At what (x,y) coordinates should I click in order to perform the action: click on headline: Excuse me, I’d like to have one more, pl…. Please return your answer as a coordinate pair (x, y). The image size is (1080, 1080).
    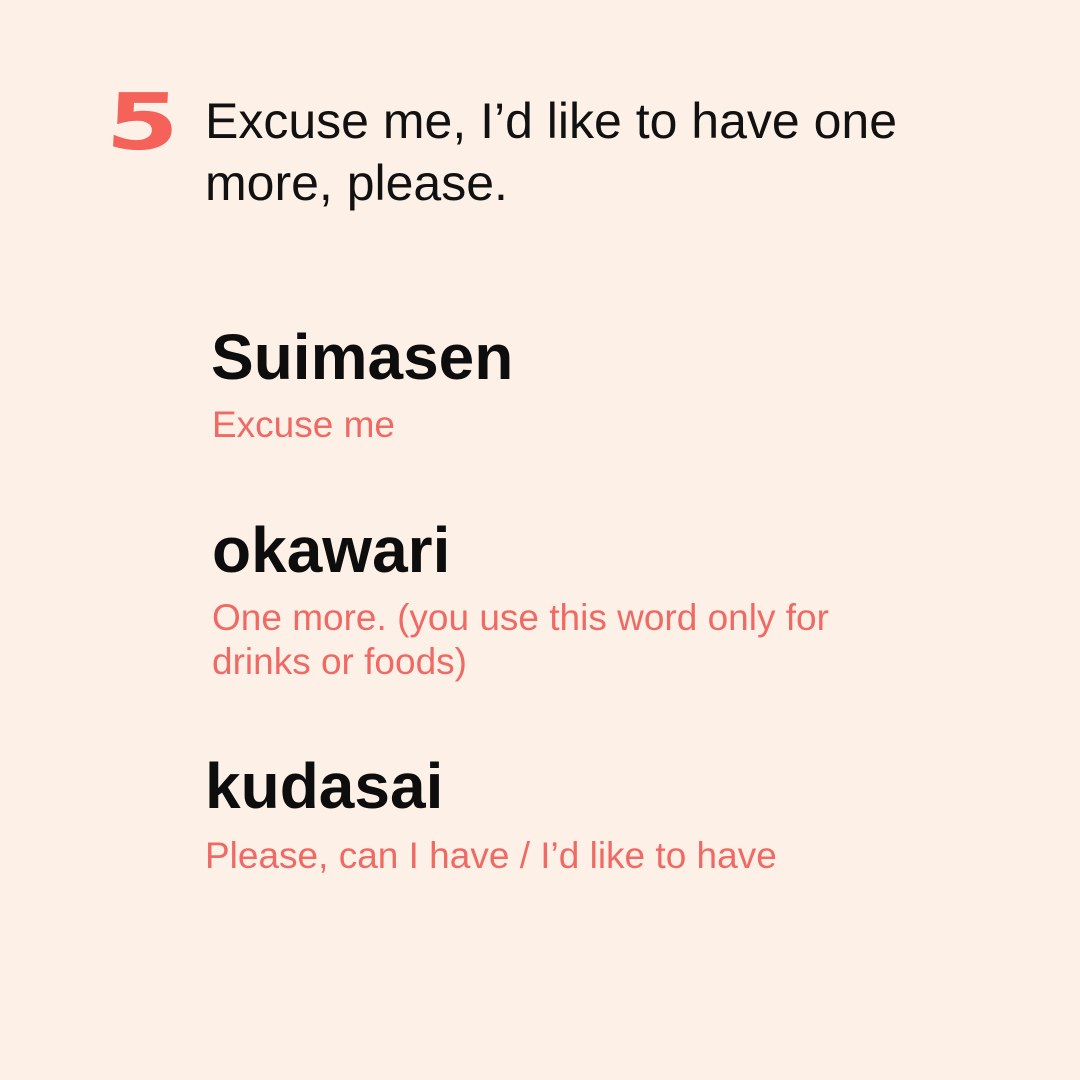
    Looking at the image, I should click on (551, 152).